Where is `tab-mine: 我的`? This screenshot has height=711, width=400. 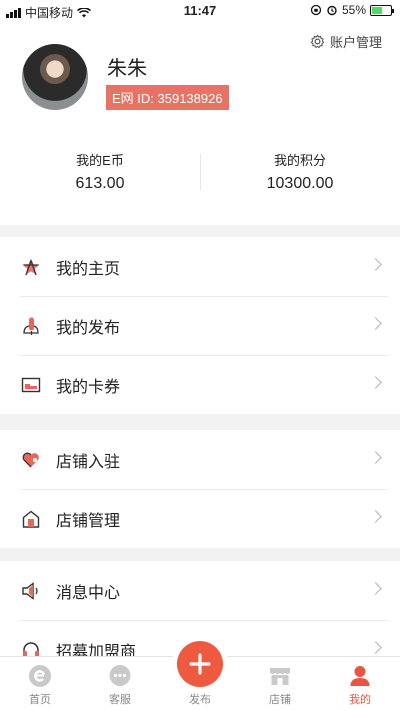 tab-mine: 我的 is located at coordinates (360, 684).